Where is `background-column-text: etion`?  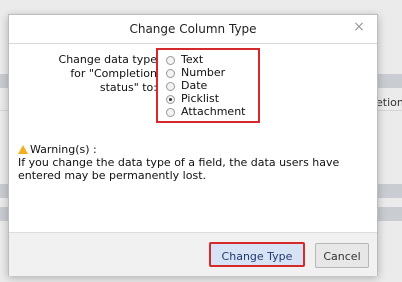 background-column-text: etion is located at coordinates (389, 102).